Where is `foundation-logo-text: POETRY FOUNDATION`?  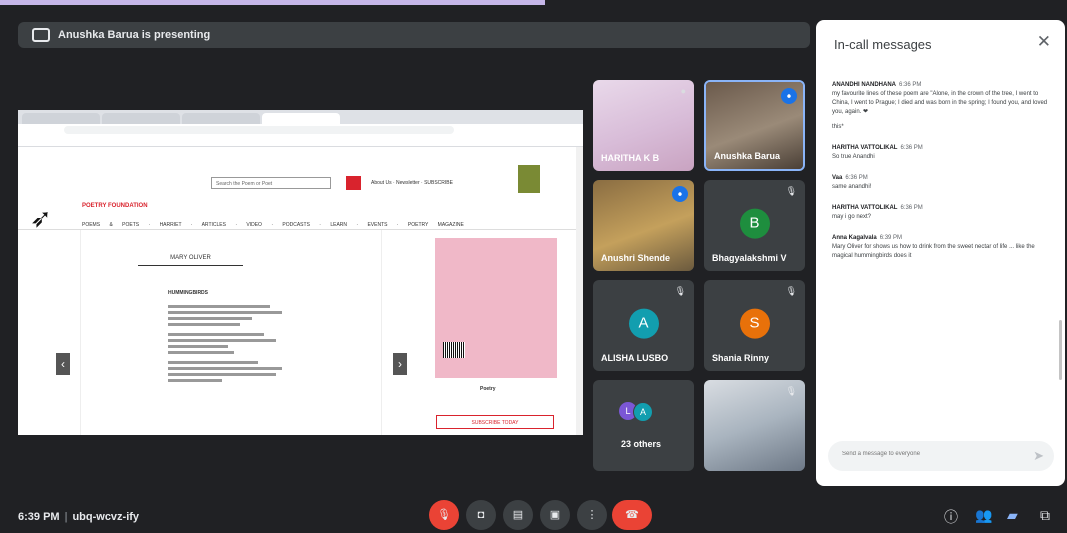
foundation-logo-text: POETRY FOUNDATION is located at coordinates (115, 206).